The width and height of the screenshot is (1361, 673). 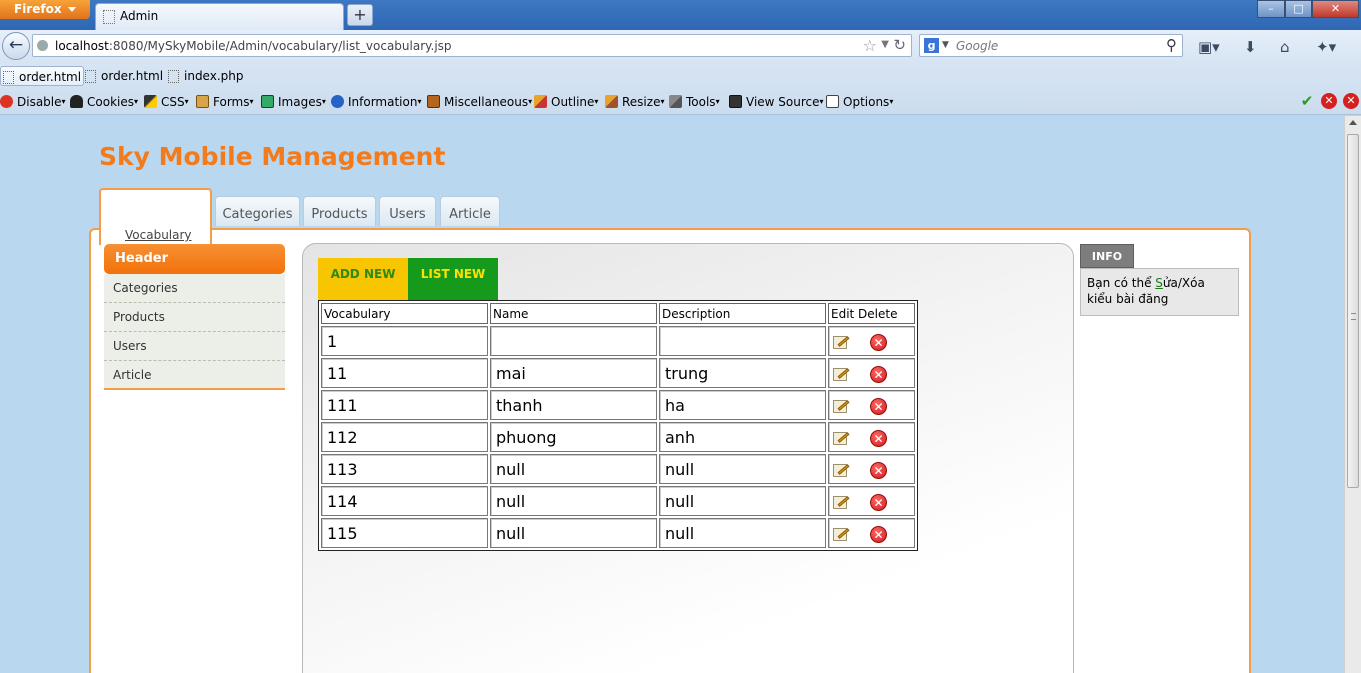 What do you see at coordinates (866, 102) in the screenshot?
I see `menu-label: Options` at bounding box center [866, 102].